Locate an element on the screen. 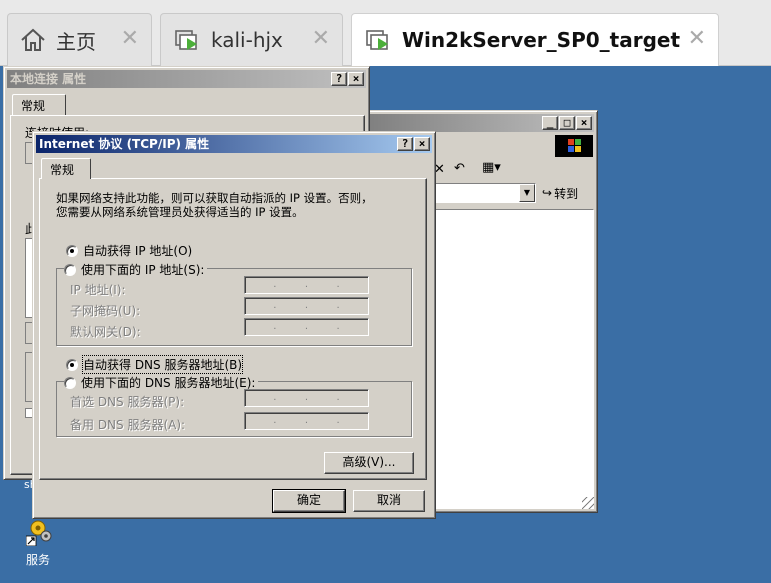 Image resolution: width=771 pixels, height=583 pixels. tab-home: 主页 ✕ is located at coordinates (79, 39).